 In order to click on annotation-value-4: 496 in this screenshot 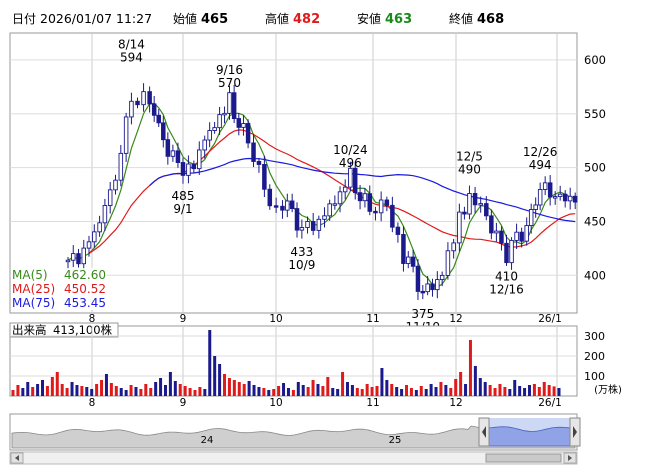, I will do `click(350, 163)`.